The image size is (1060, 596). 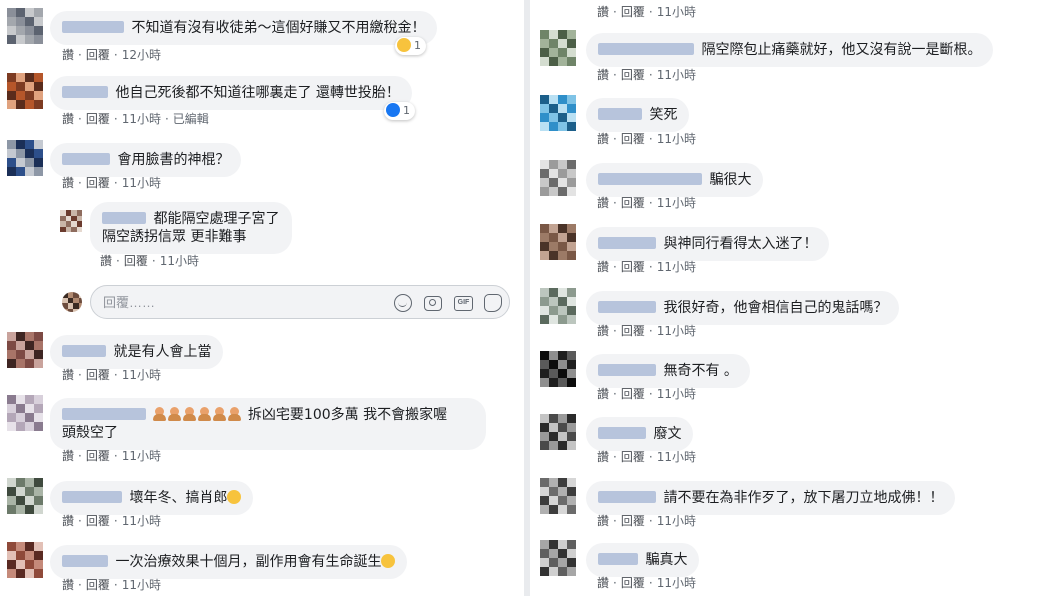 I want to click on reply-input, so click(x=233, y=302).